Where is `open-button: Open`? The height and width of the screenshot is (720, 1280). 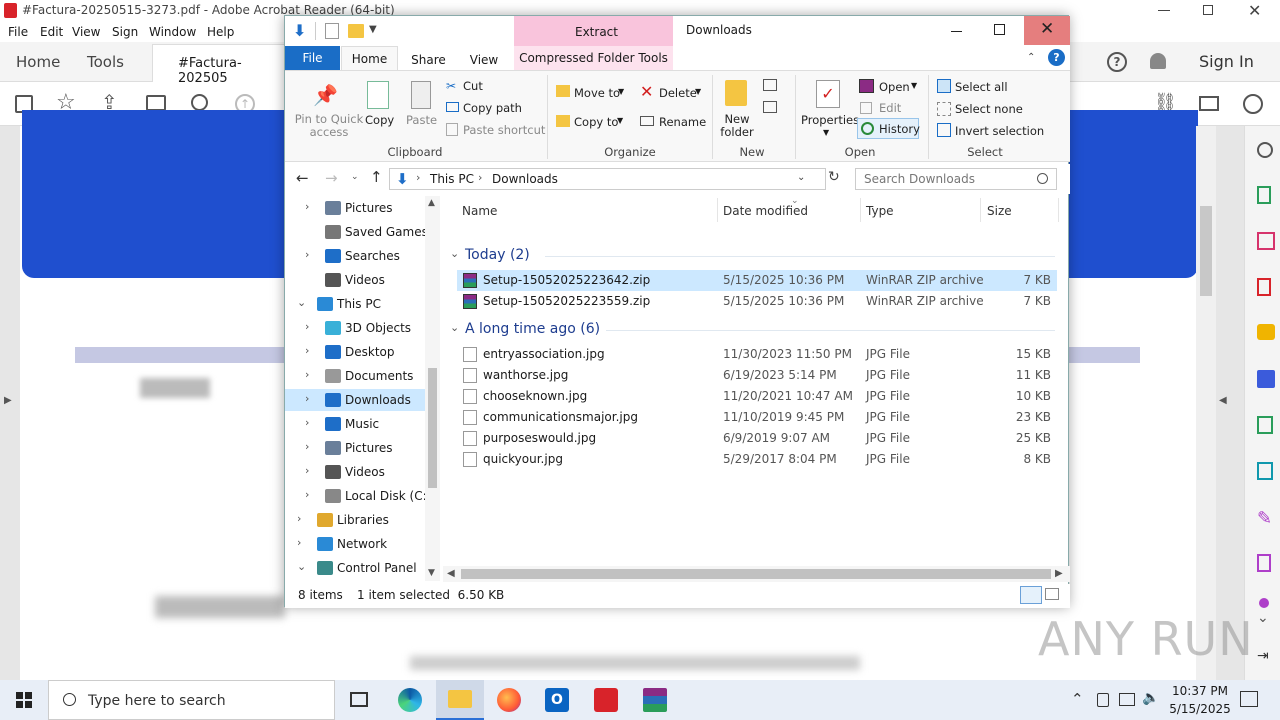
open-button: Open is located at coordinates (894, 87).